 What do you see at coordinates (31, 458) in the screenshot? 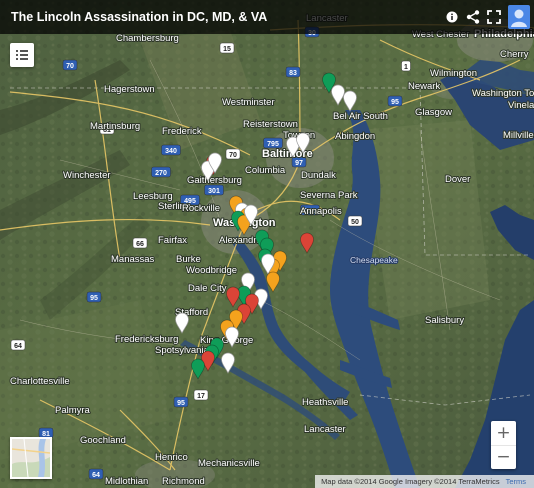
I see `map-type-toggle-thumbnail` at bounding box center [31, 458].